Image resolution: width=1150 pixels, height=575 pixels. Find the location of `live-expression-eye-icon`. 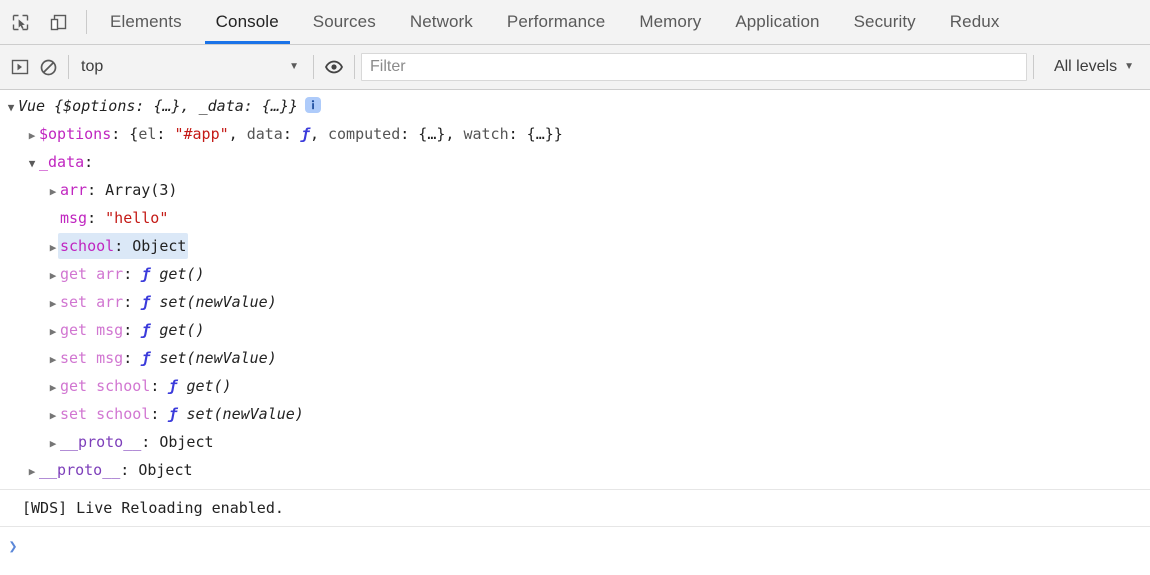

live-expression-eye-icon is located at coordinates (334, 67).